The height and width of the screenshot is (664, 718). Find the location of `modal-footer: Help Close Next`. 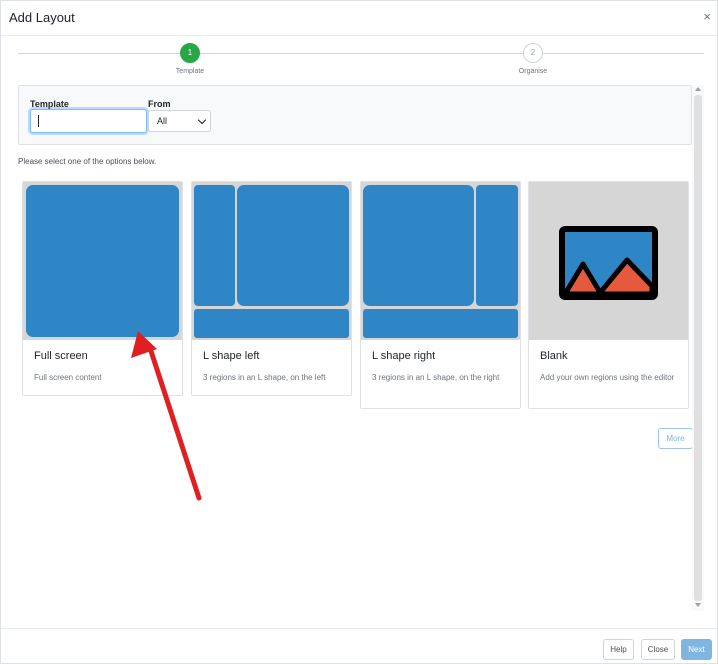

modal-footer: Help Close Next is located at coordinates (359, 646).